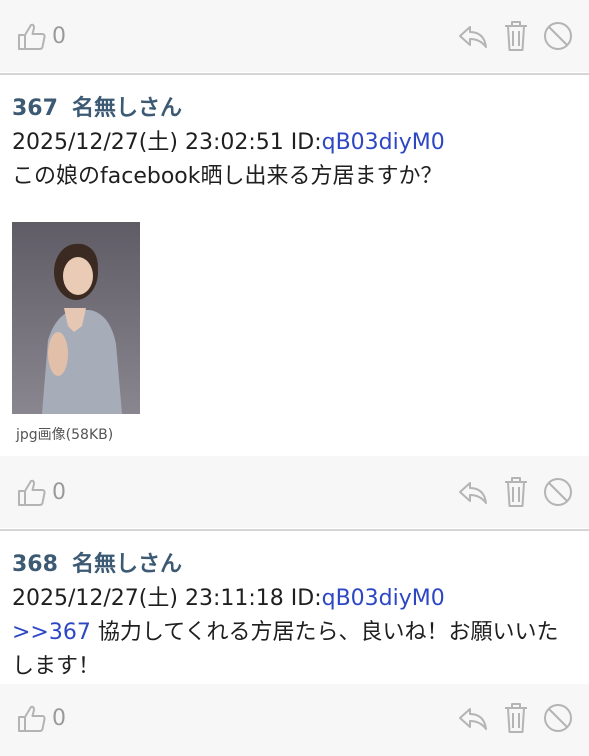  Describe the element at coordinates (35, 108) in the screenshot. I see `post-number: 367` at that location.